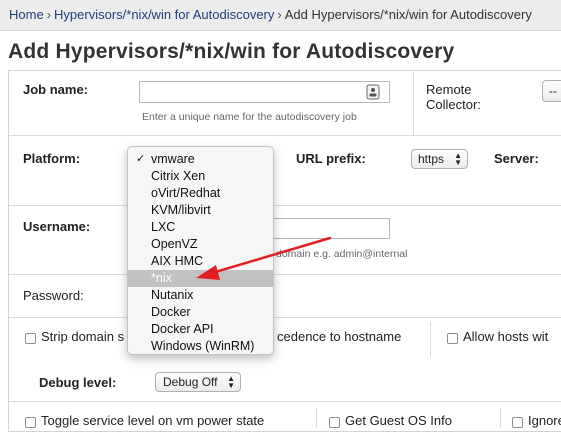  I want to click on breadcrumb-home-link: Home, so click(26, 14).